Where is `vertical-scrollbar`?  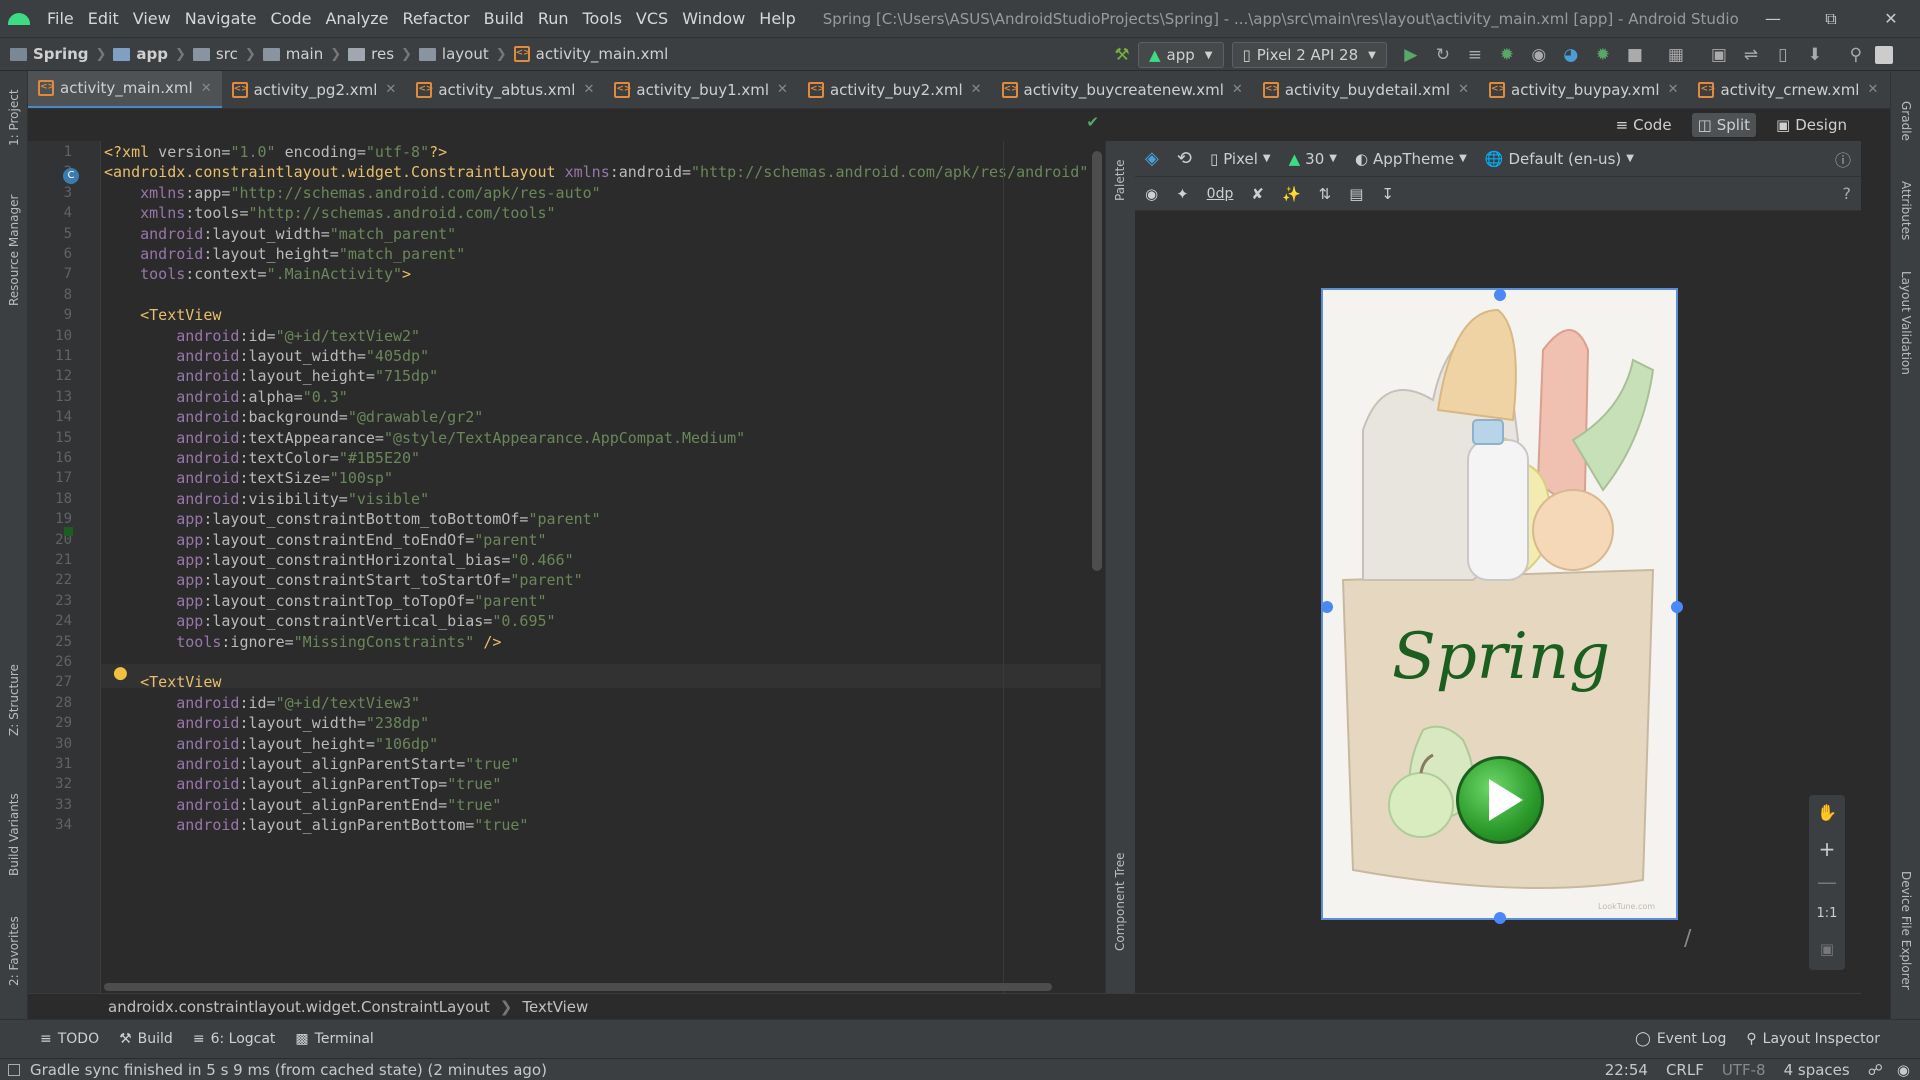
vertical-scrollbar is located at coordinates (1097, 361).